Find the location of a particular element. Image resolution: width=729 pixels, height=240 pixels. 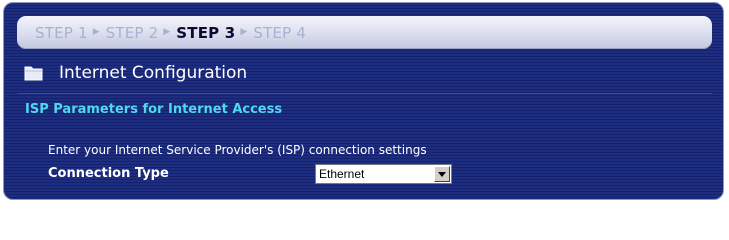

chevron-down-icon is located at coordinates (442, 174).